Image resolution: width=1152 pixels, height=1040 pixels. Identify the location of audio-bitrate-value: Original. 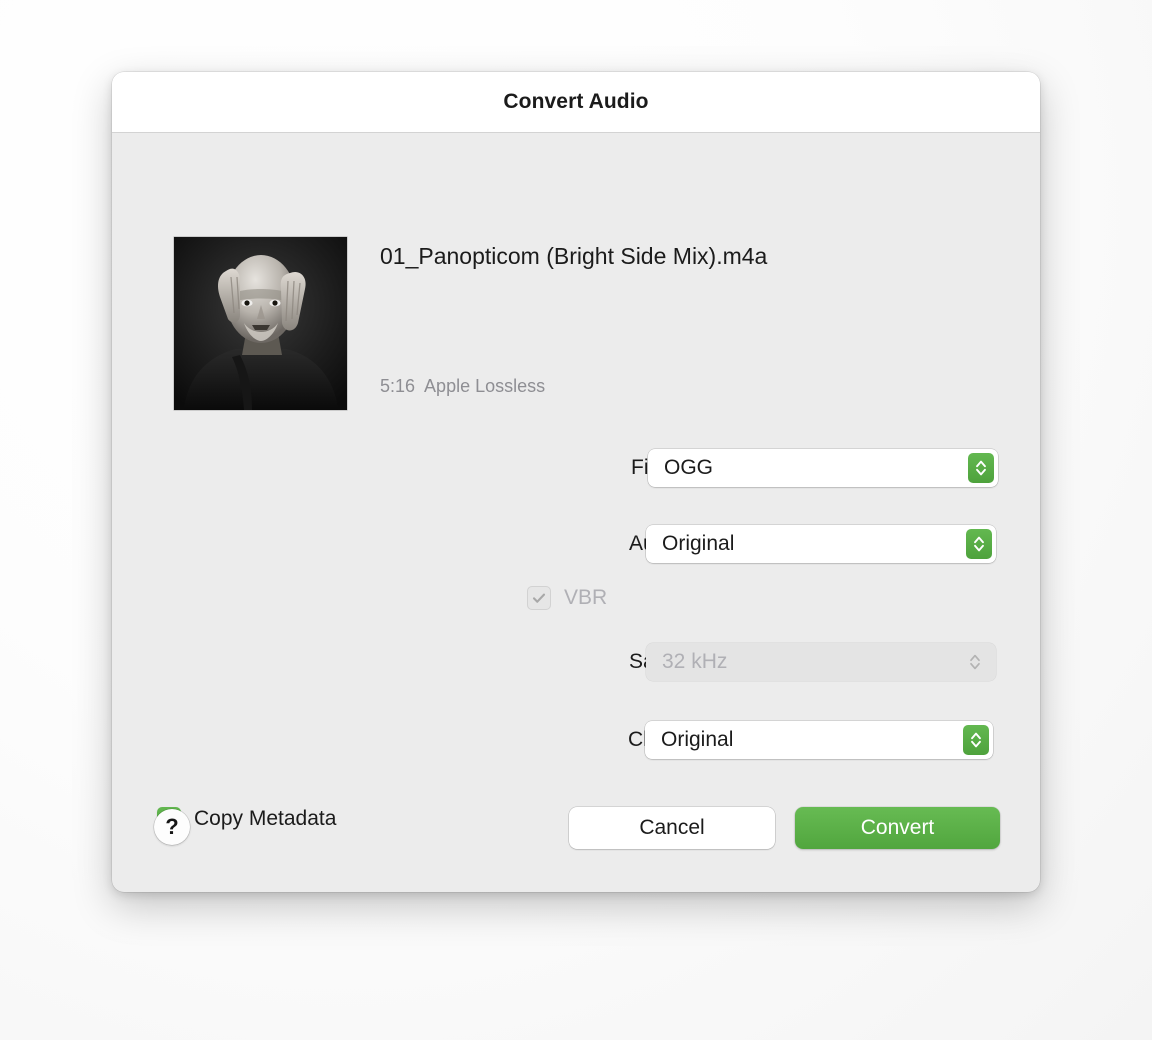
(698, 543).